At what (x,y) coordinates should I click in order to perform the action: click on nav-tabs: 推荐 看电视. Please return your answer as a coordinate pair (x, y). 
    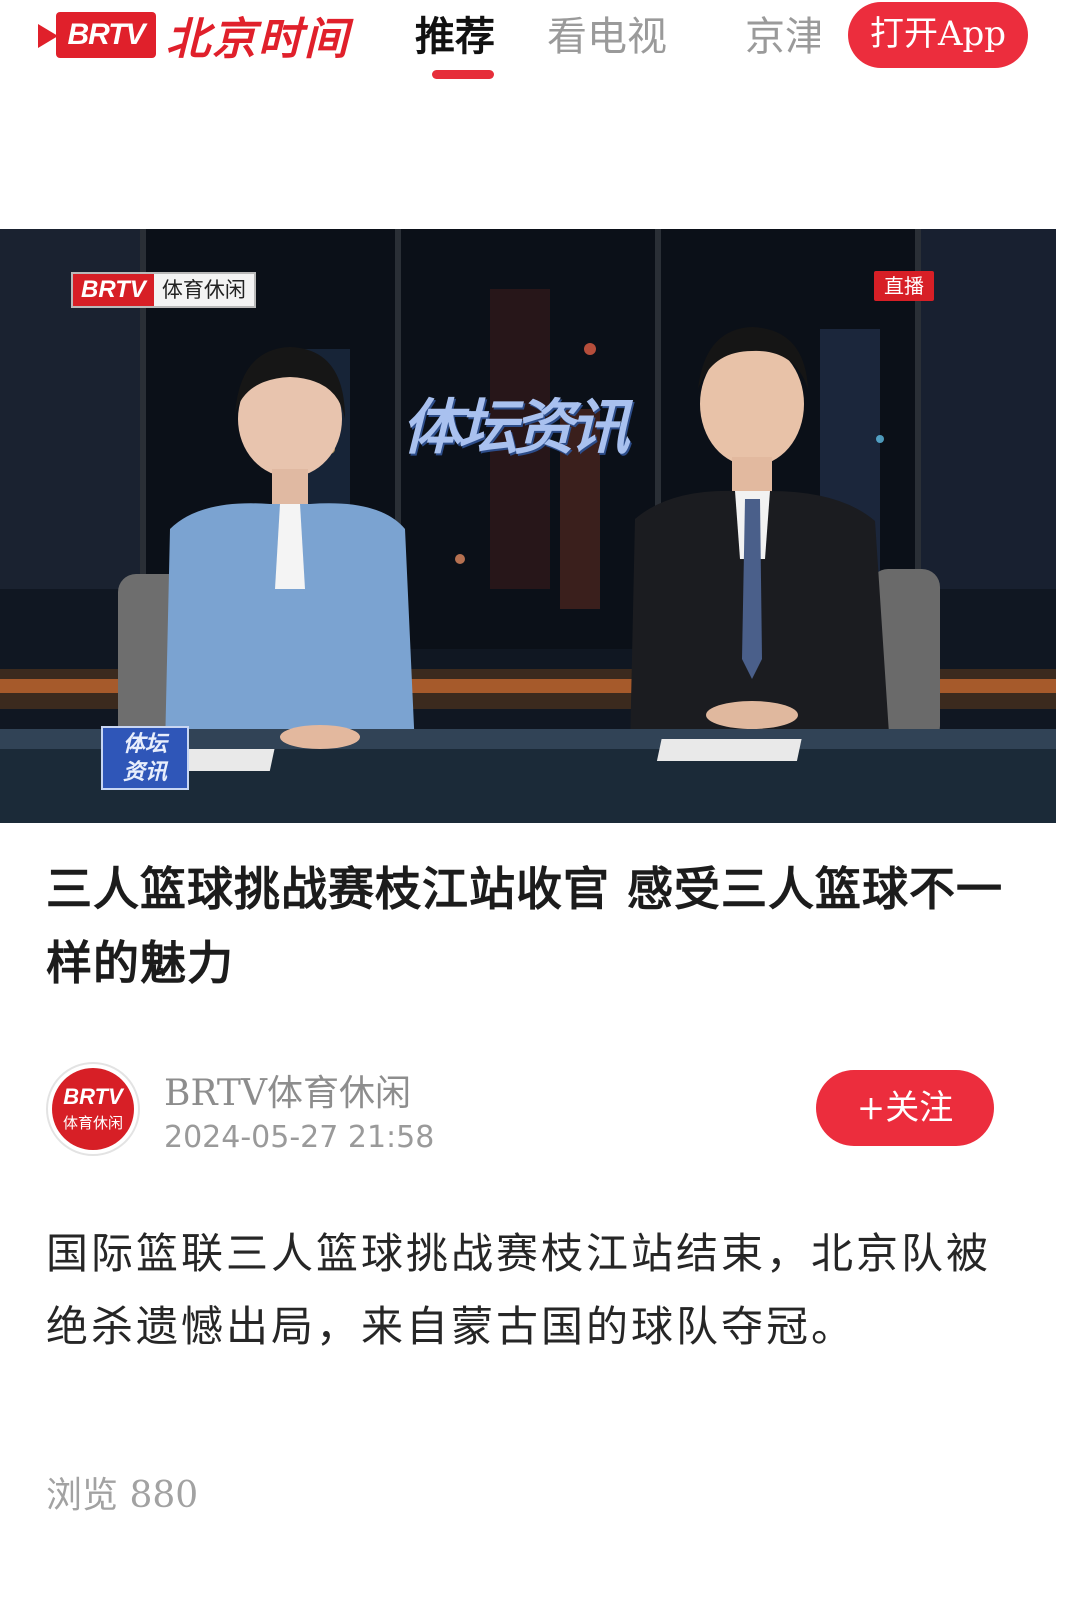
    Looking at the image, I should click on (567, 38).